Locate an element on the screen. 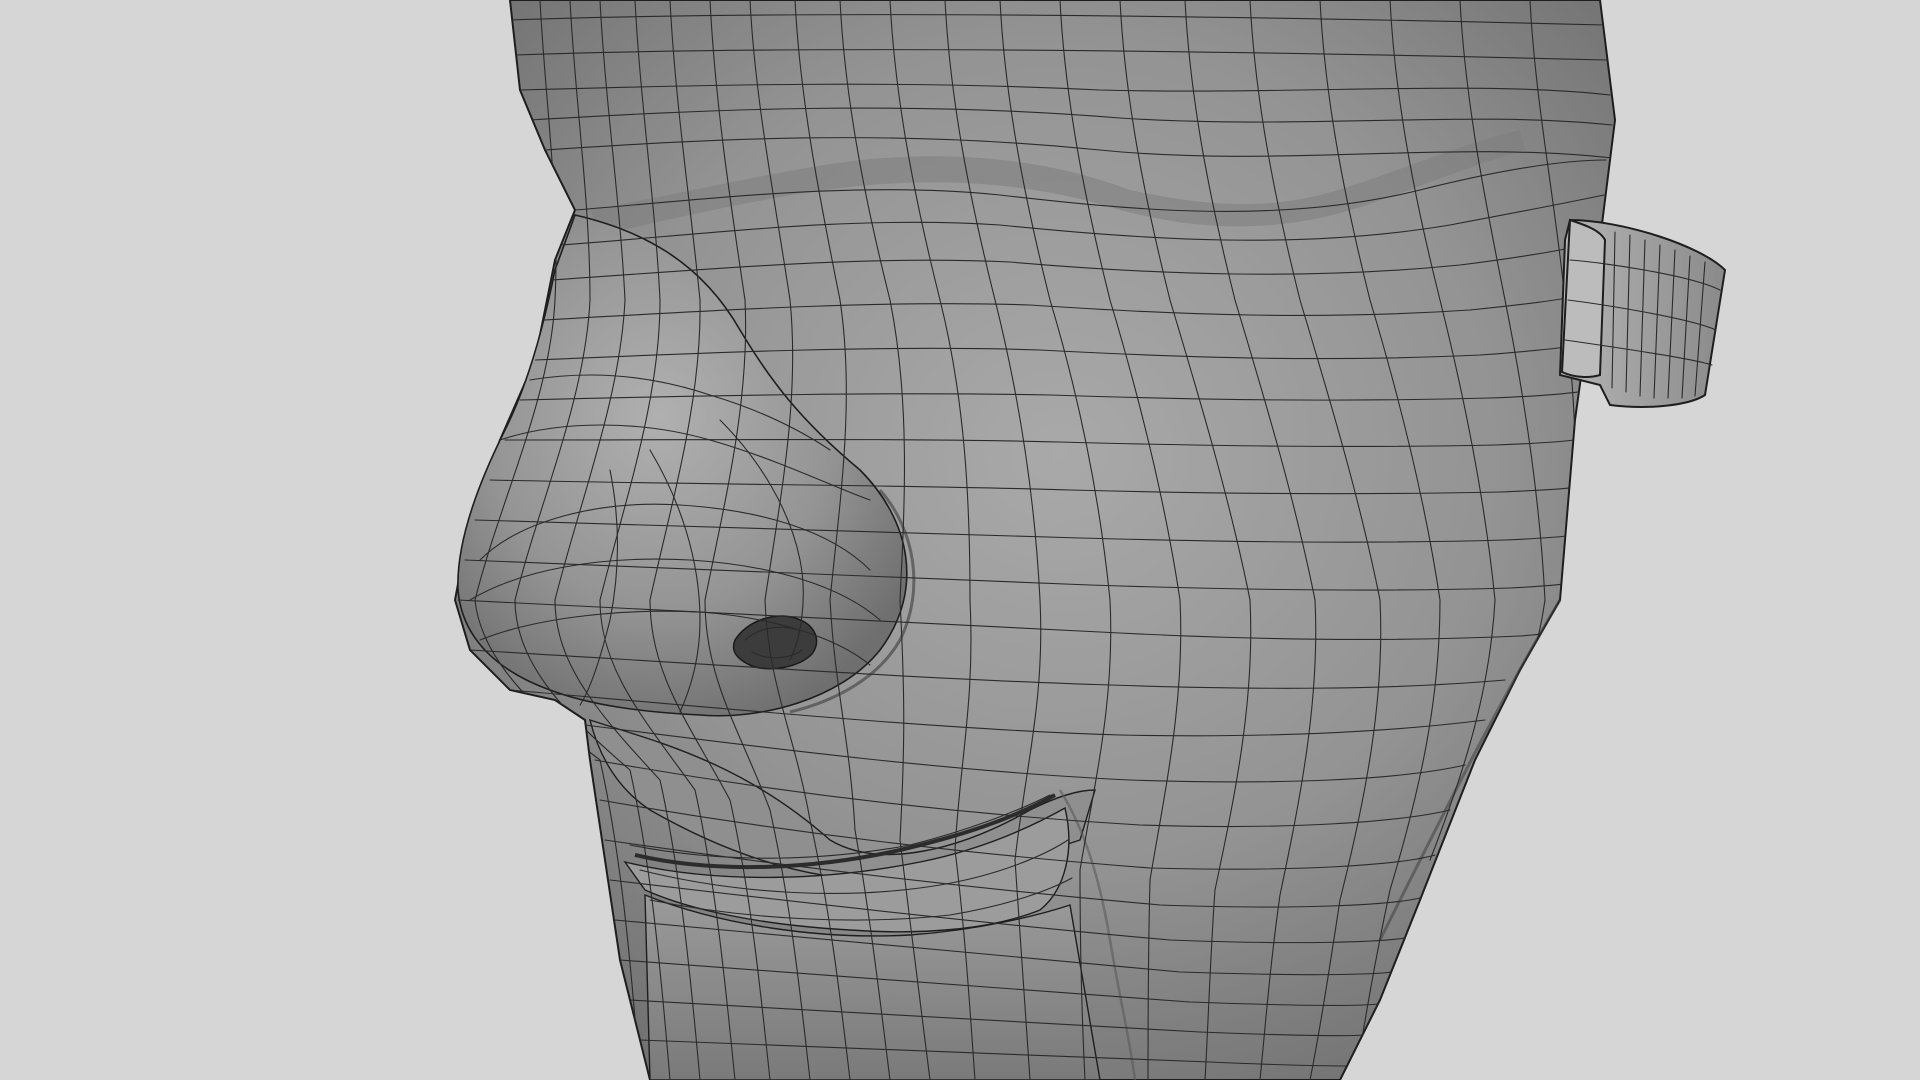 This screenshot has height=1080, width=1920. ear-stub is located at coordinates (1642, 313).